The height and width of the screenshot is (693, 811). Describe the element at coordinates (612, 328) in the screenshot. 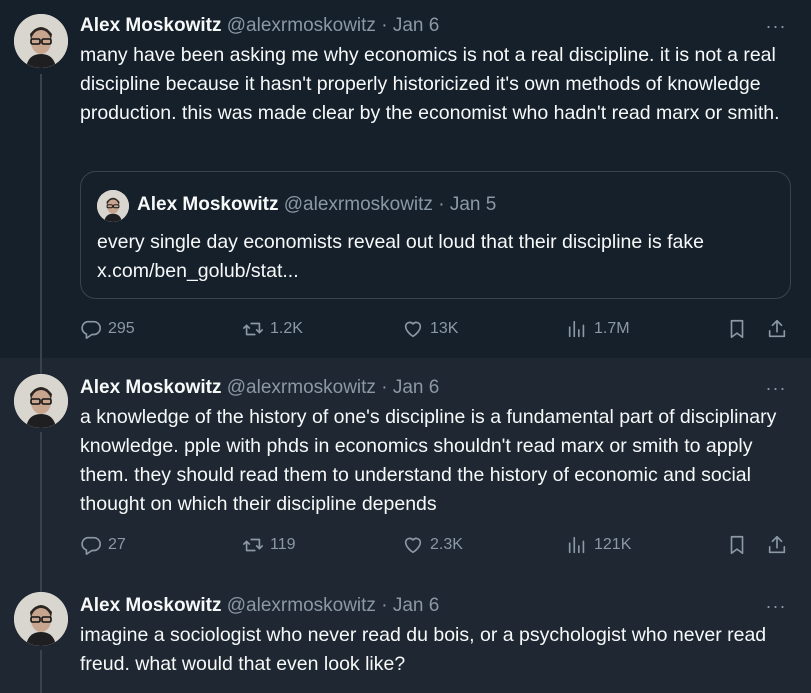

I see `view-count: 1.7M` at that location.